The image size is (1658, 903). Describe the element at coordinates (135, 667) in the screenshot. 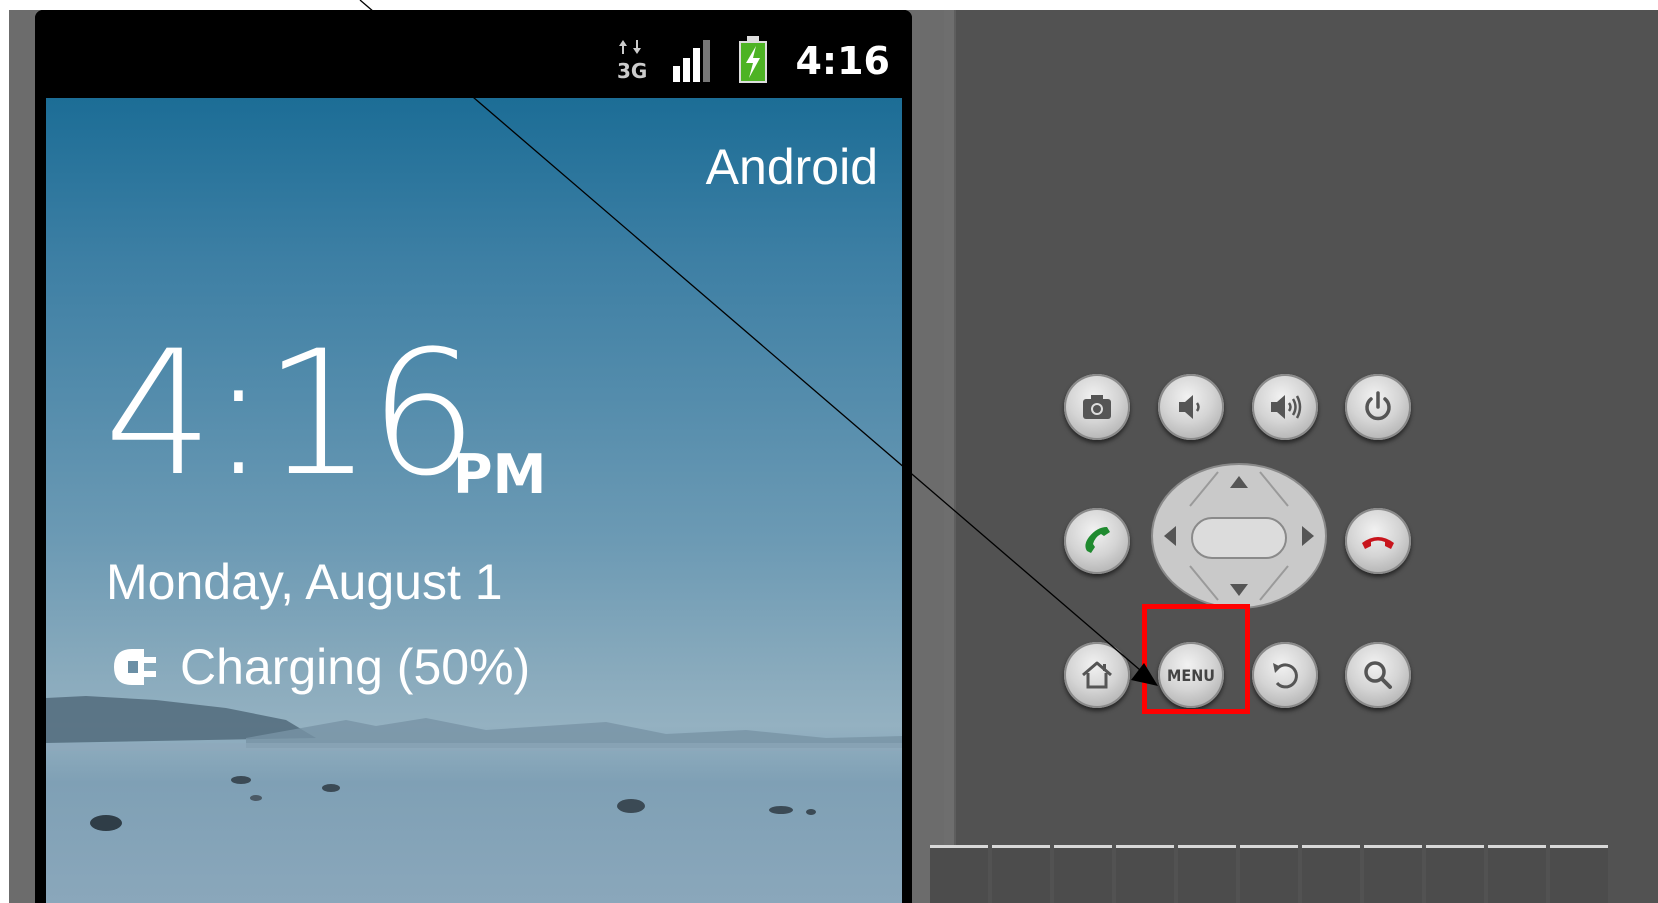

I see `charging-plug-icon` at that location.